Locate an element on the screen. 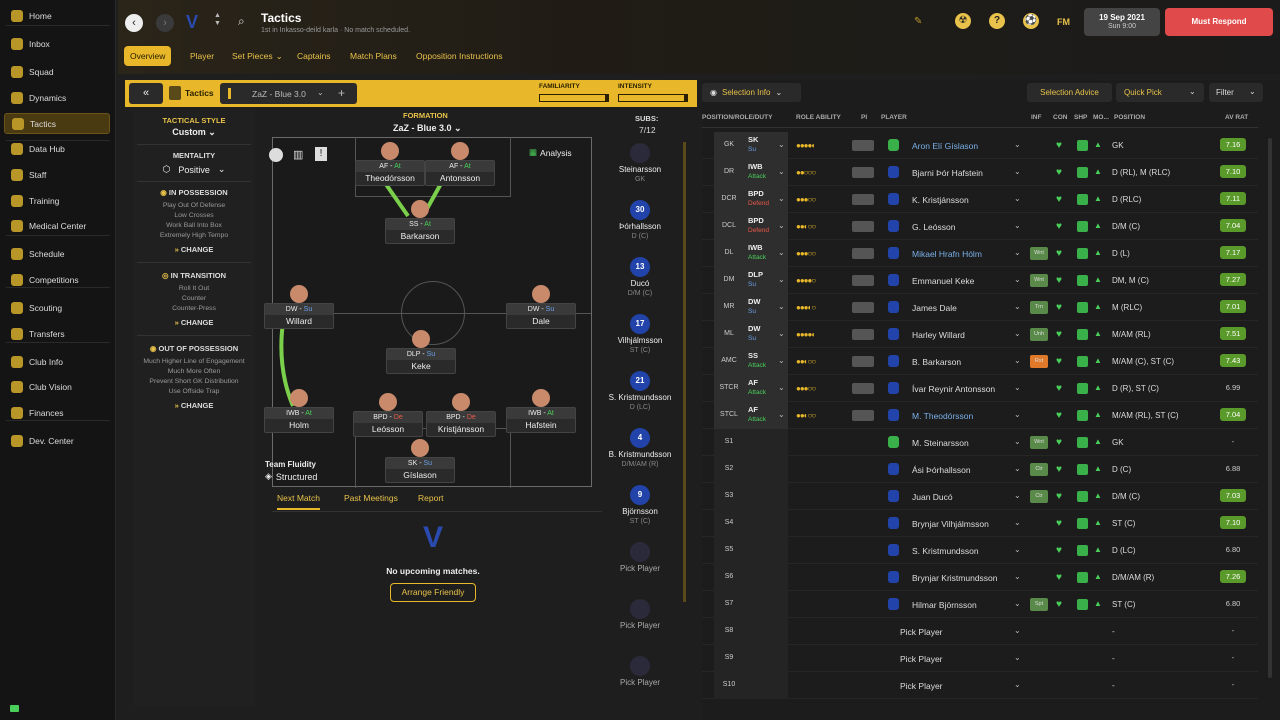  sidebar-item-dynamics: Dynamics is located at coordinates (57, 97).